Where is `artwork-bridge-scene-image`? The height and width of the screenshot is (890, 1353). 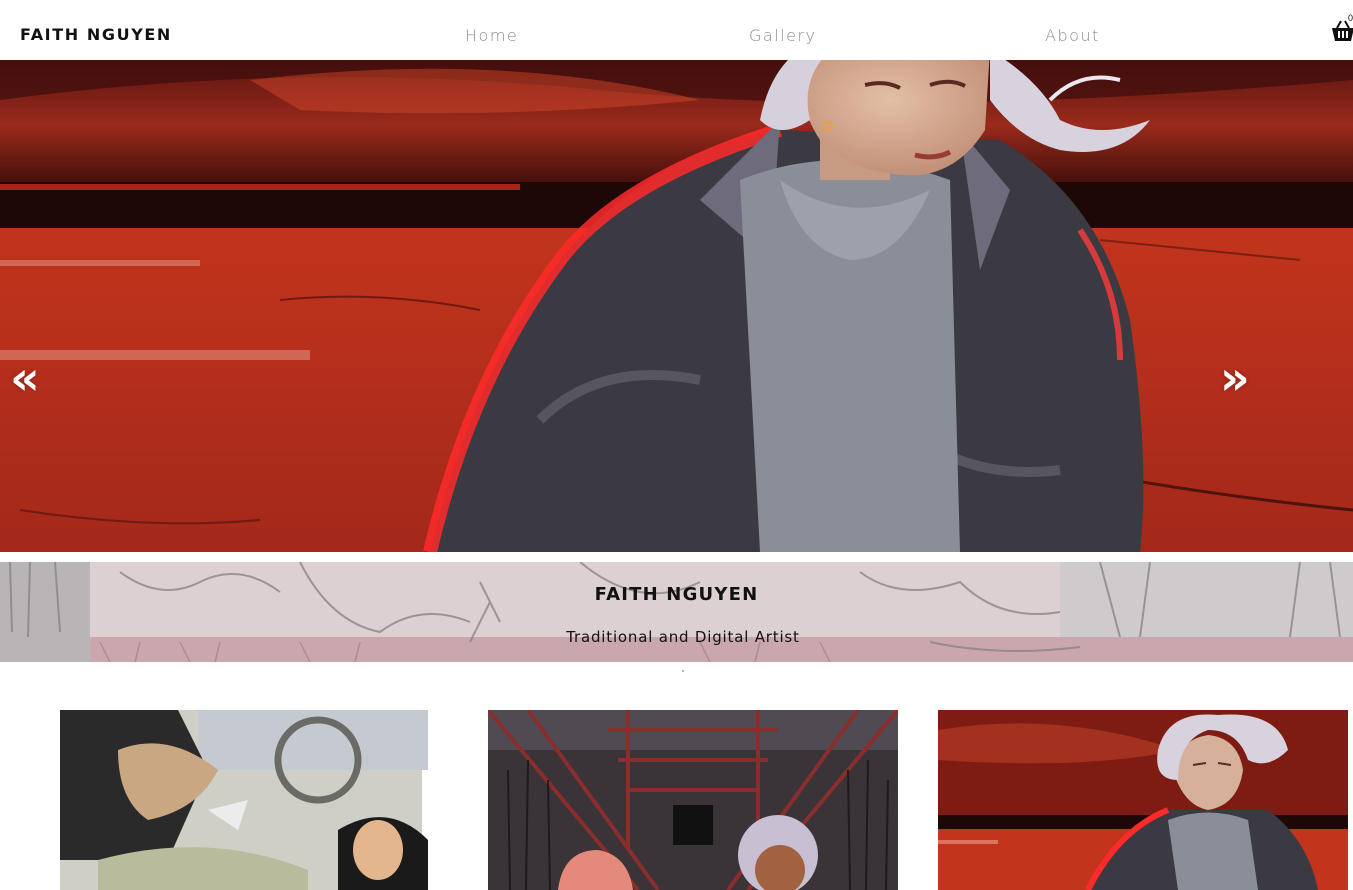 artwork-bridge-scene-image is located at coordinates (693, 800).